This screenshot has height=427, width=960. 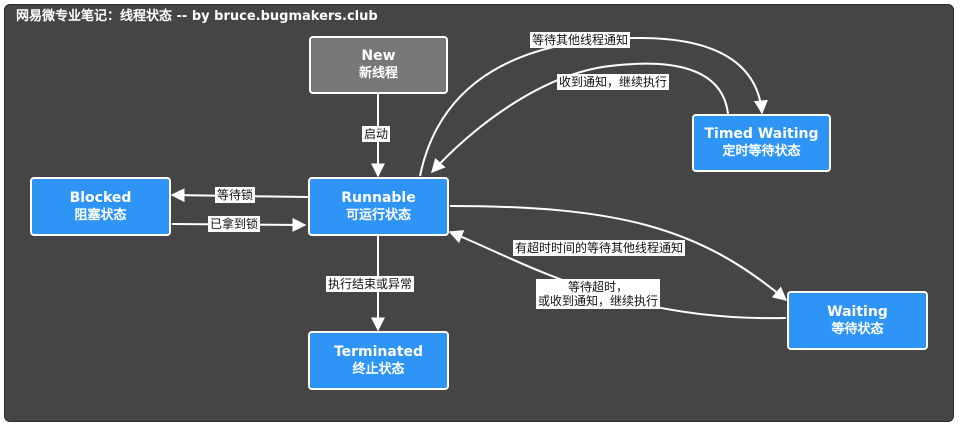 I want to click on node-blocked: Blocked 阻塞状态, so click(x=100, y=206).